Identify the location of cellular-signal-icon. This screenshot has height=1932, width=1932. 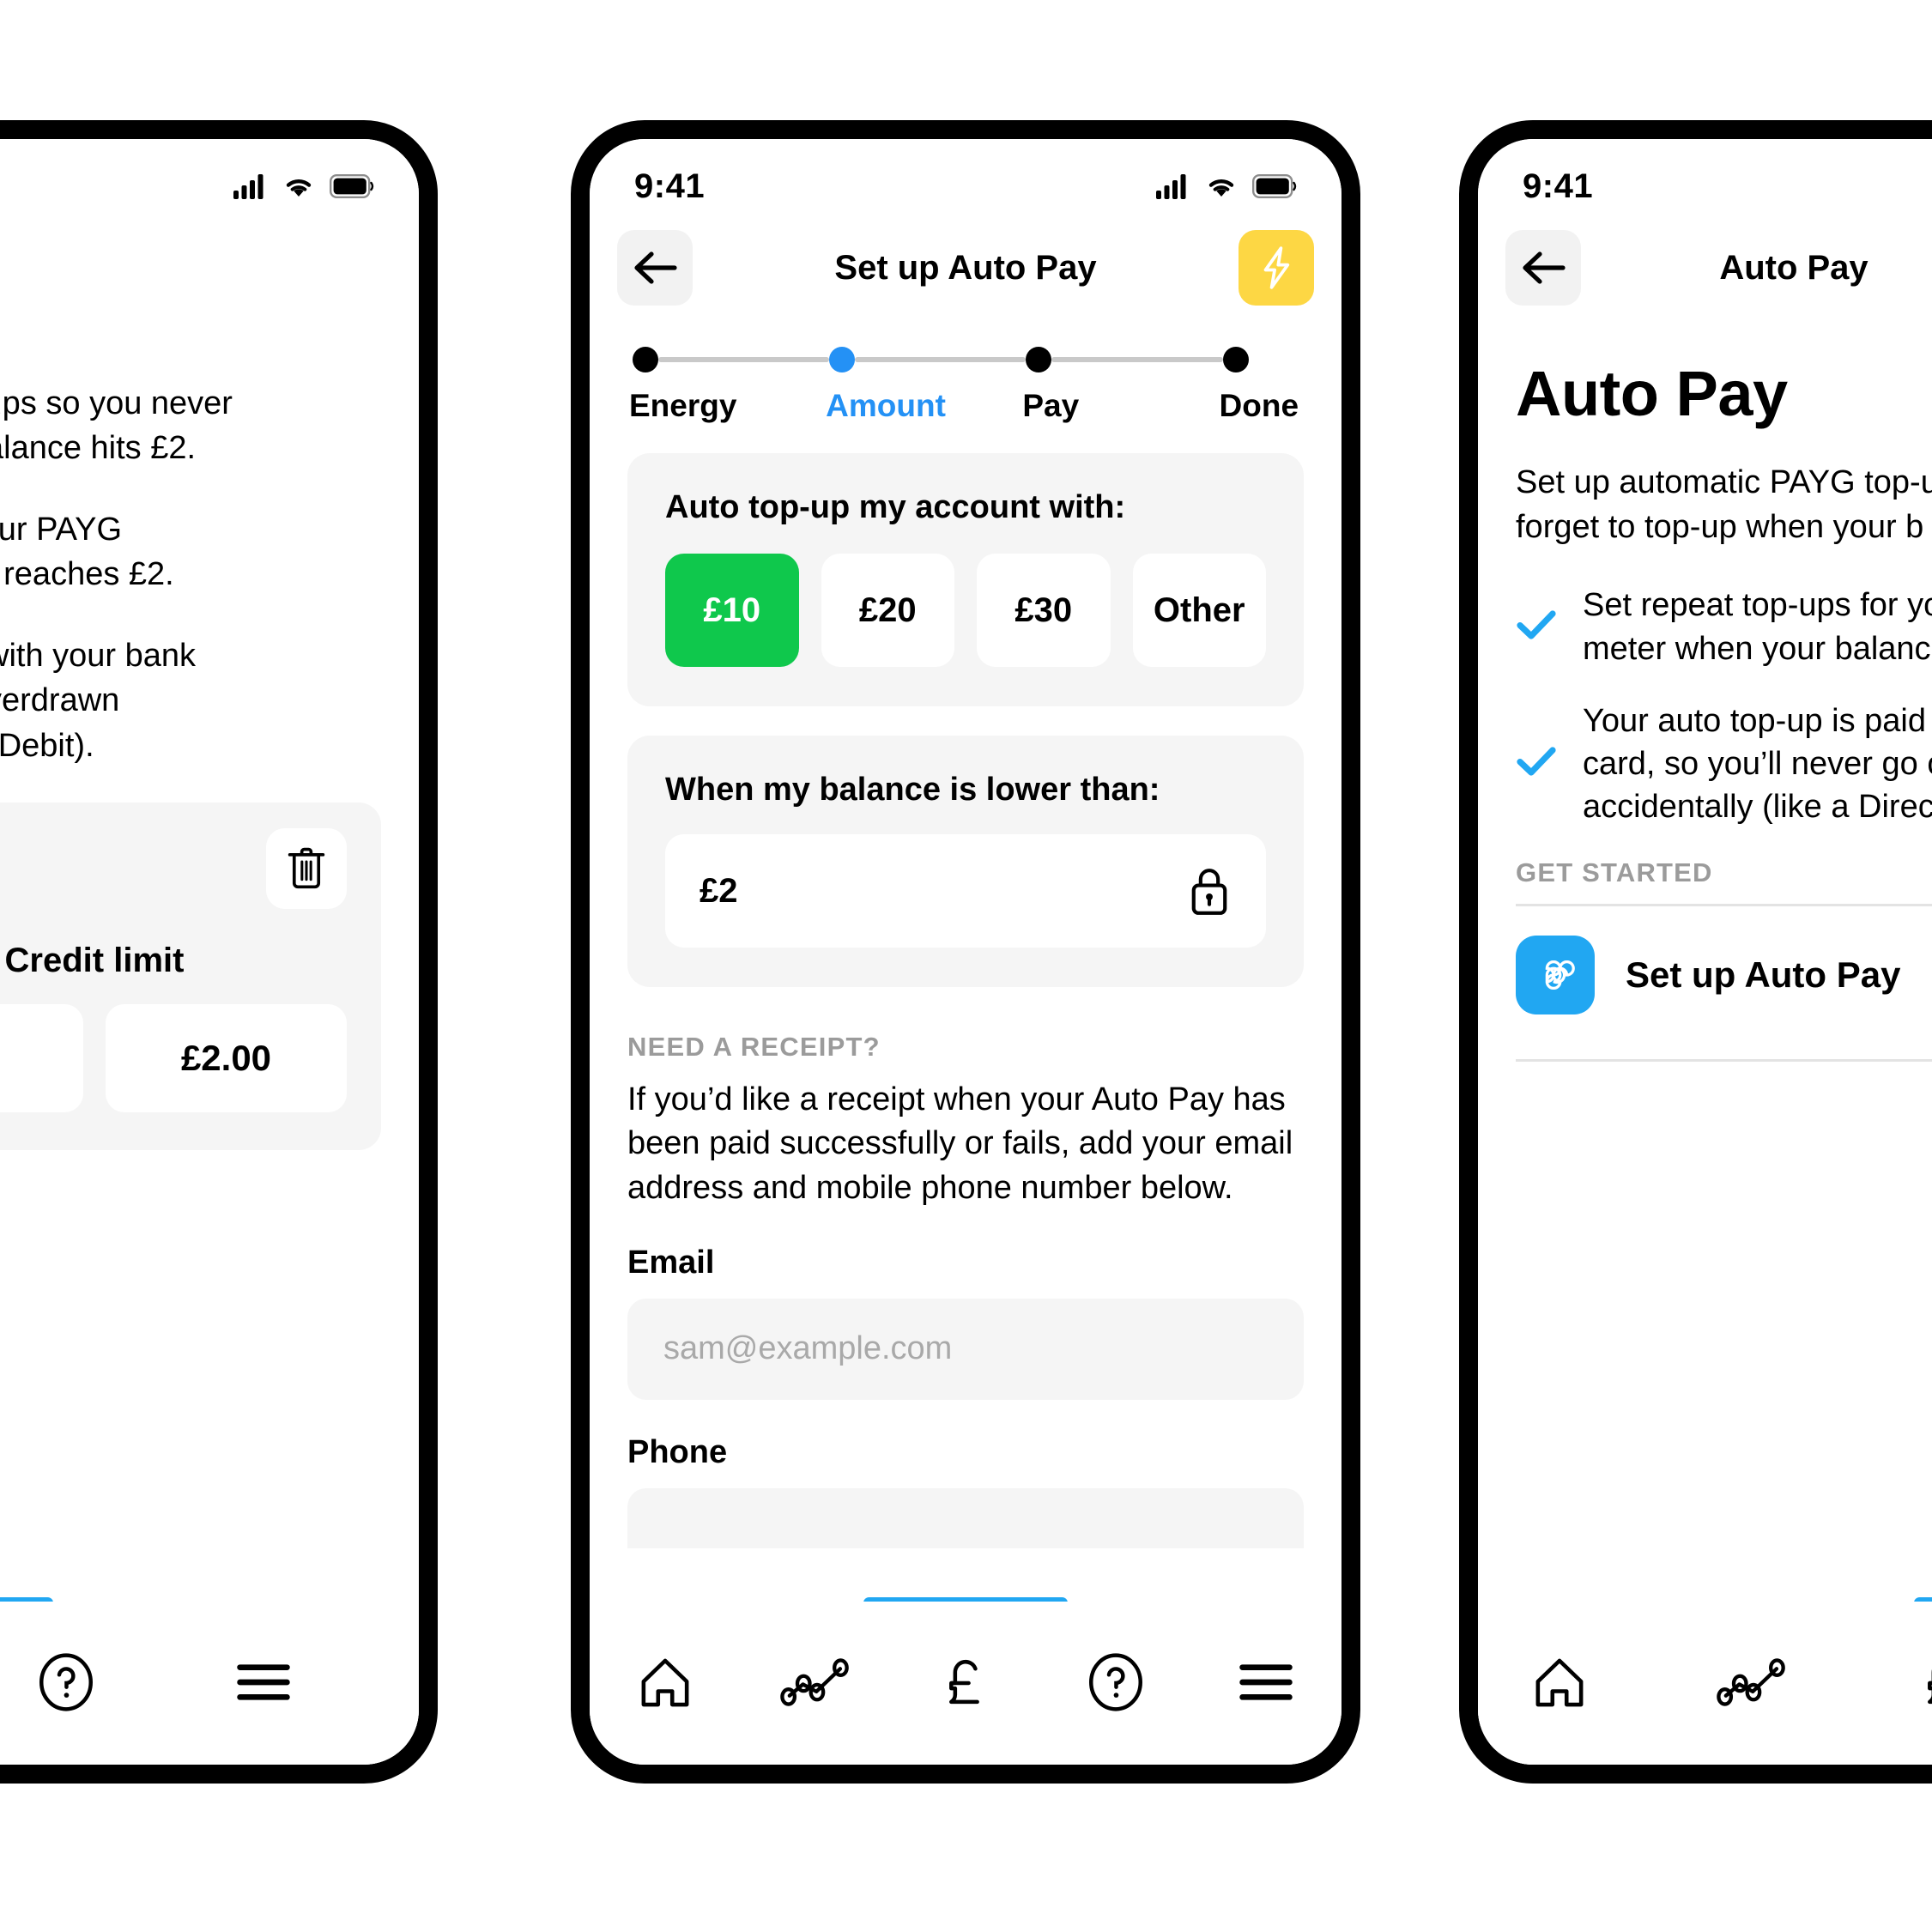
(248, 187).